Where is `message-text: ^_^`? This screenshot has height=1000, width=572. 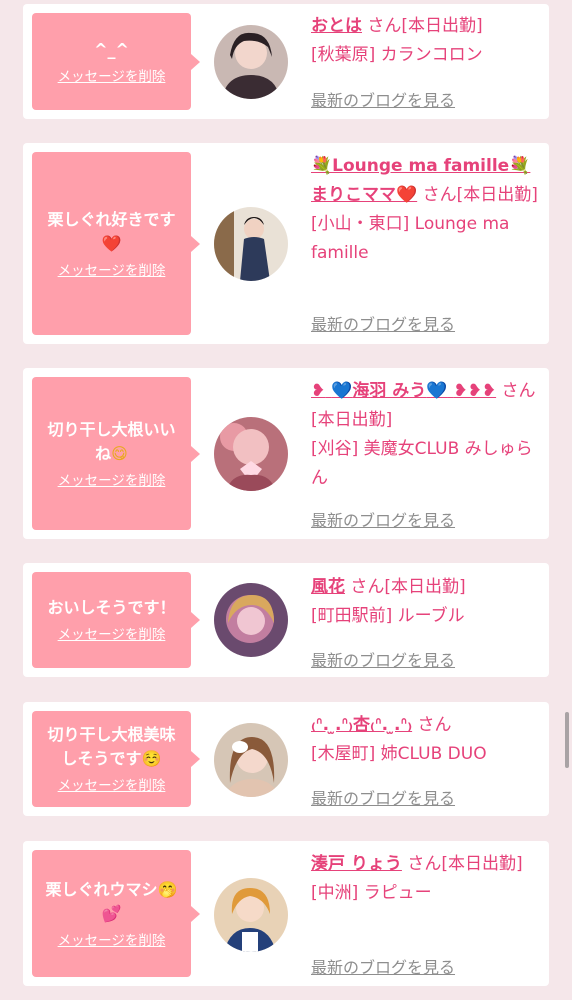
message-text: ^_^ is located at coordinates (111, 49).